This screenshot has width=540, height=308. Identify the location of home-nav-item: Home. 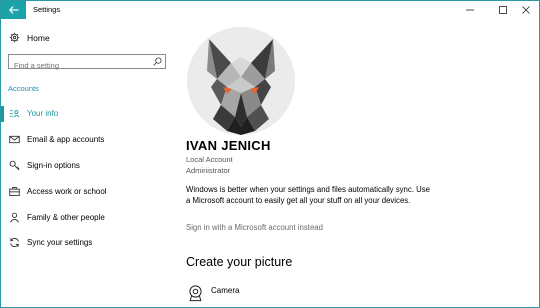
(88, 38).